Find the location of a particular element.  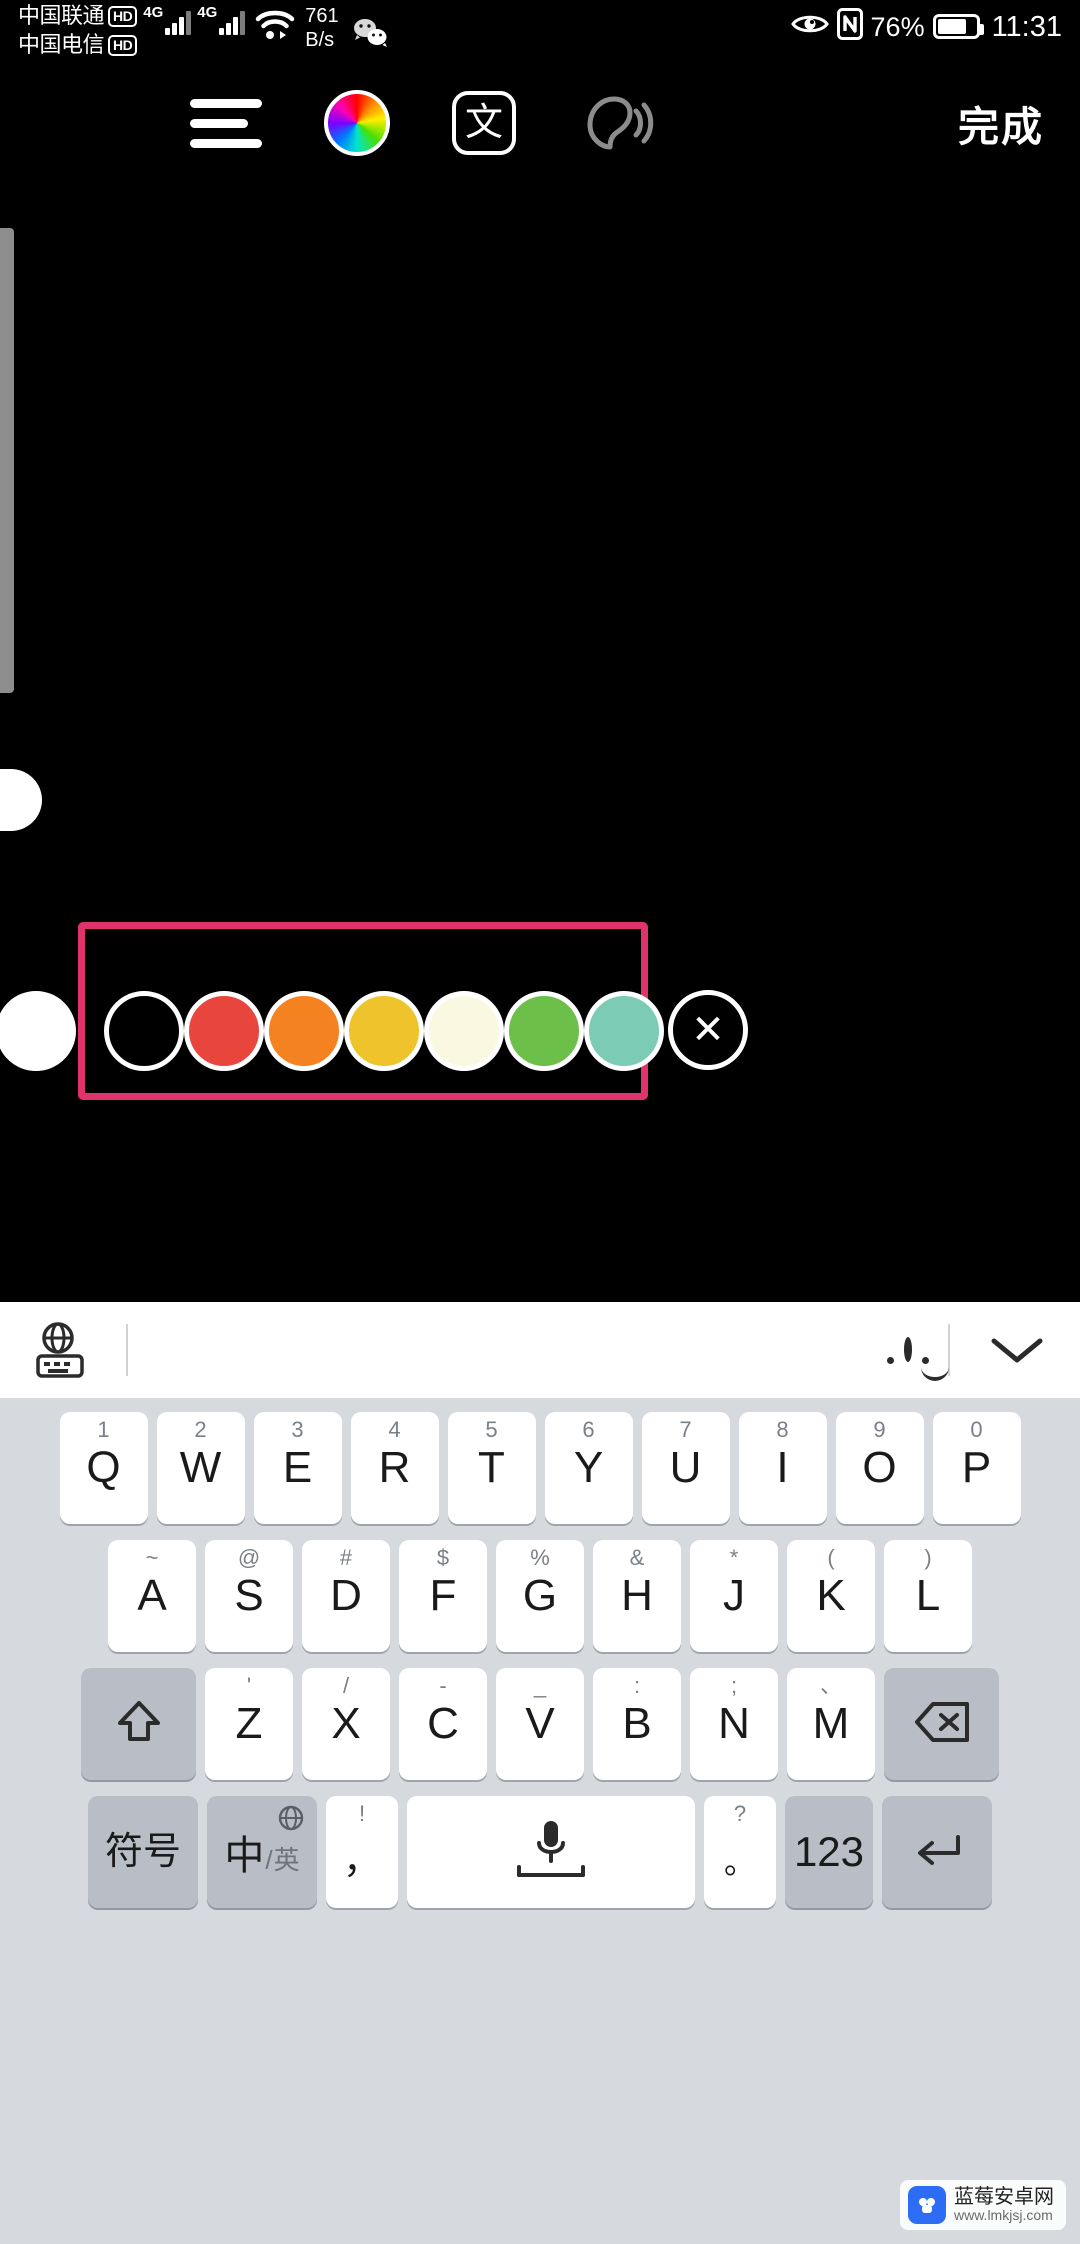

carrier-row-1: 中国联通 HD is located at coordinates (78, 16).